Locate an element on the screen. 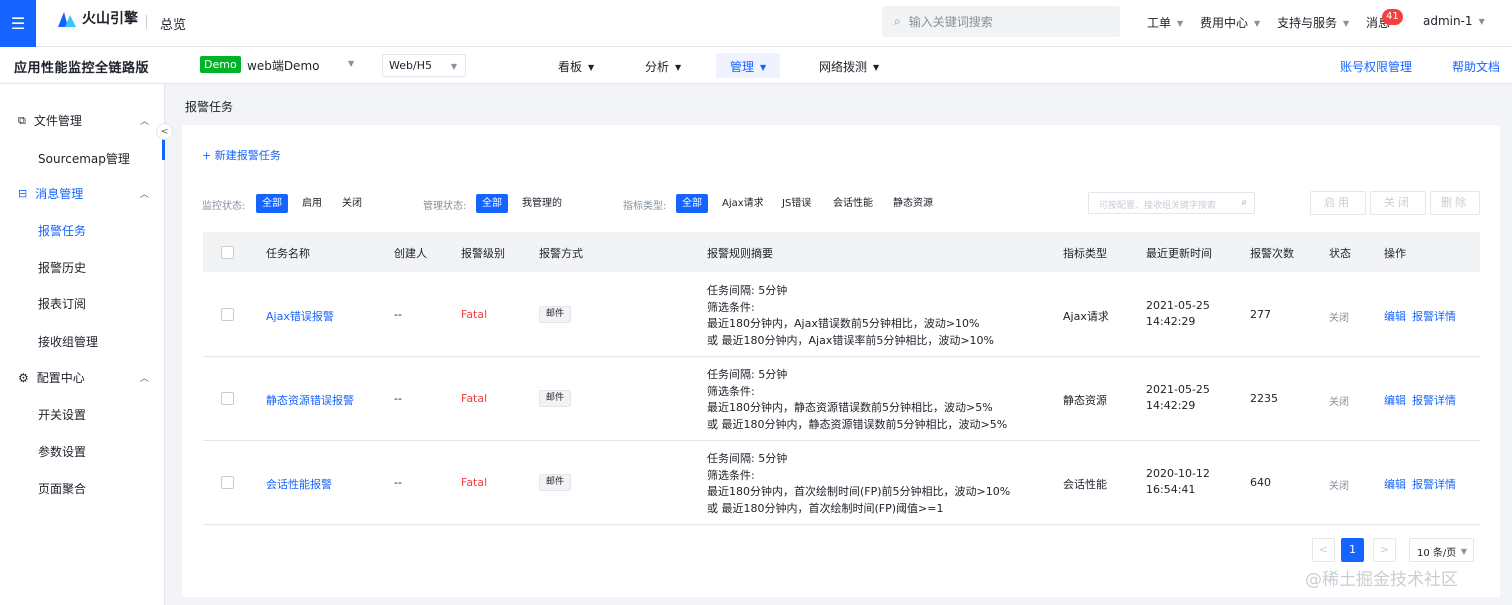  manage-filter-all: 全部 is located at coordinates (492, 203).